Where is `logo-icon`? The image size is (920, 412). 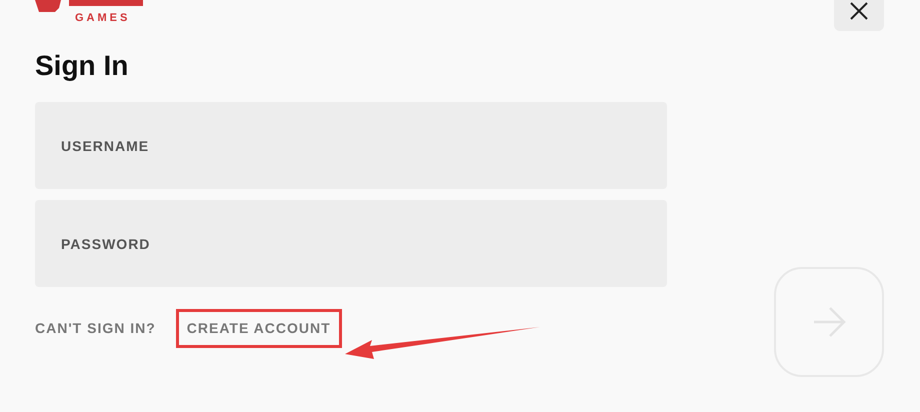 logo-icon is located at coordinates (89, 6).